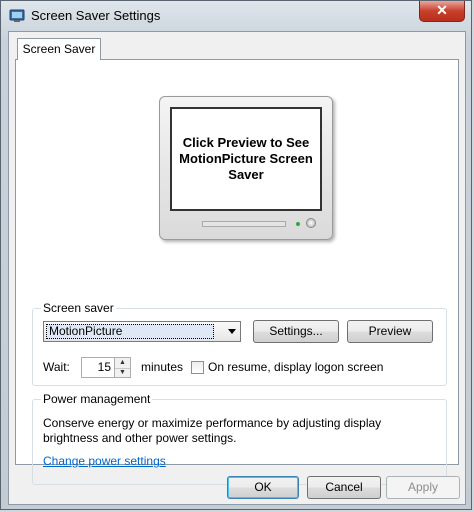 The width and height of the screenshot is (474, 512). What do you see at coordinates (298, 224) in the screenshot?
I see `power-led-icon` at bounding box center [298, 224].